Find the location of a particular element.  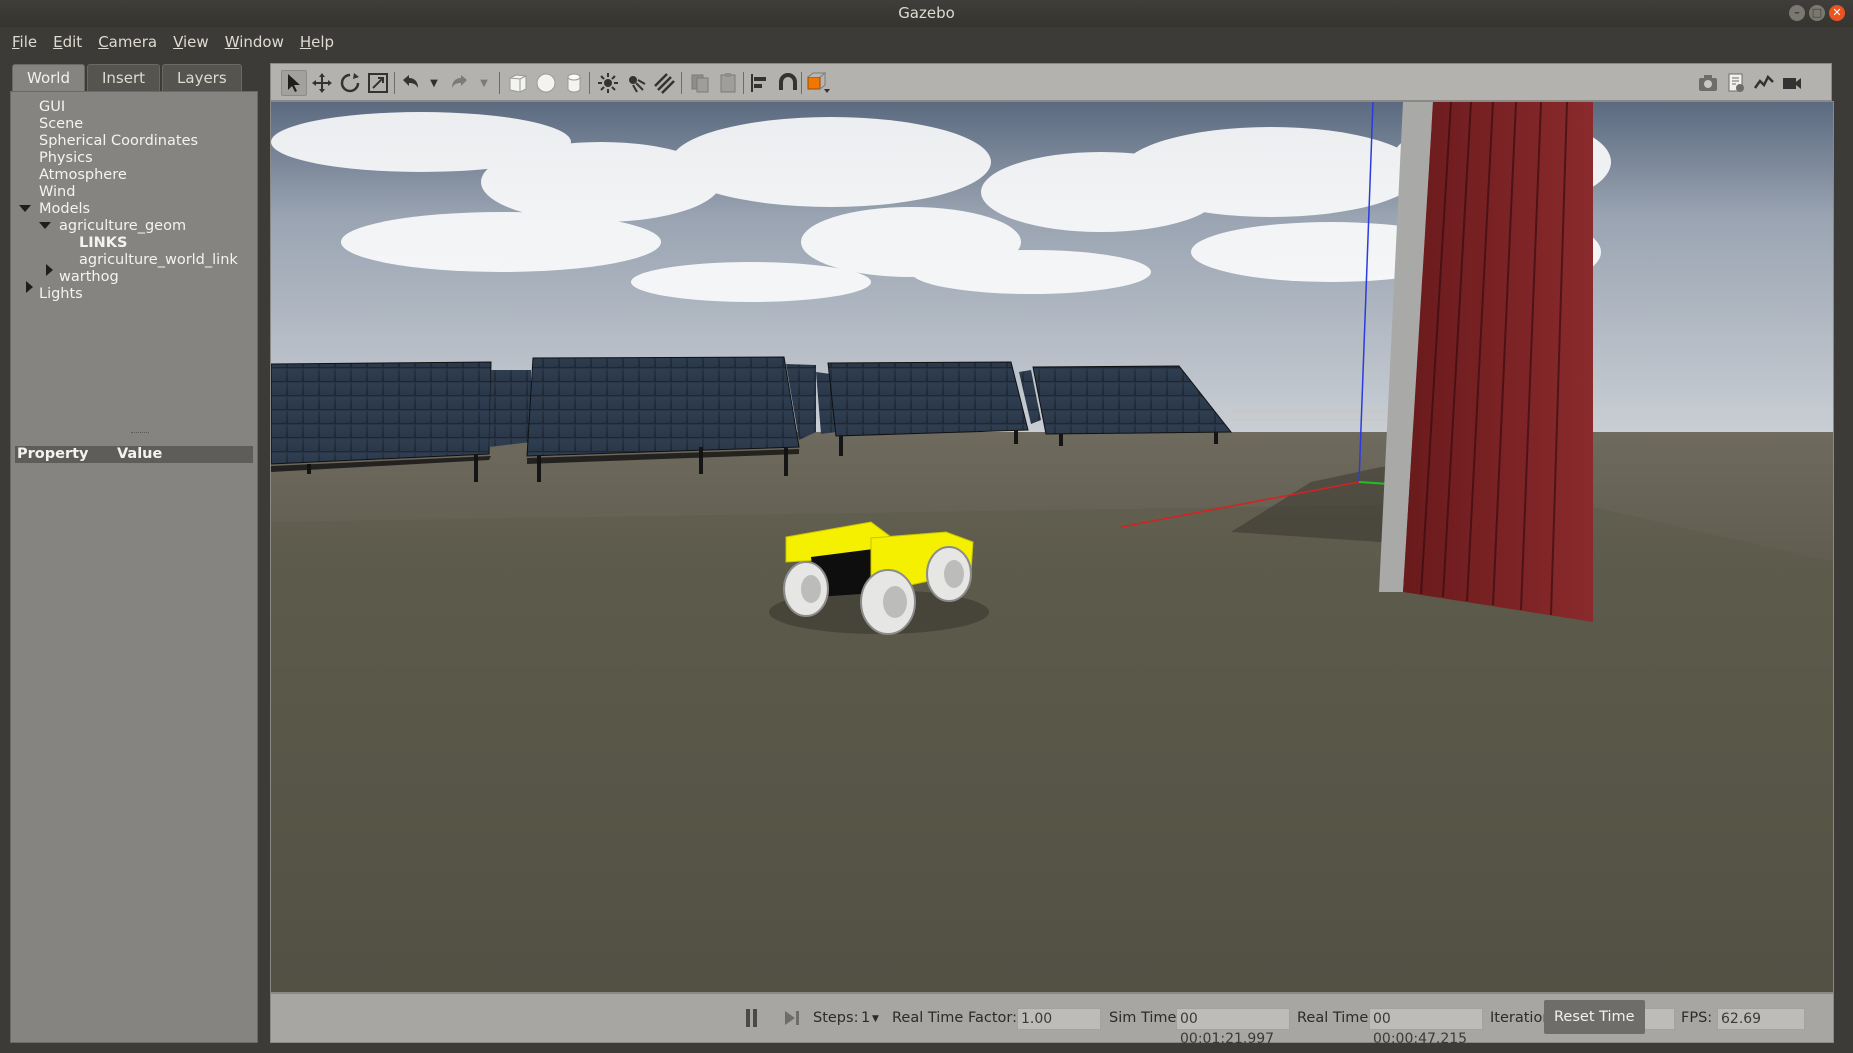

spot-light-icon is located at coordinates (636, 83).